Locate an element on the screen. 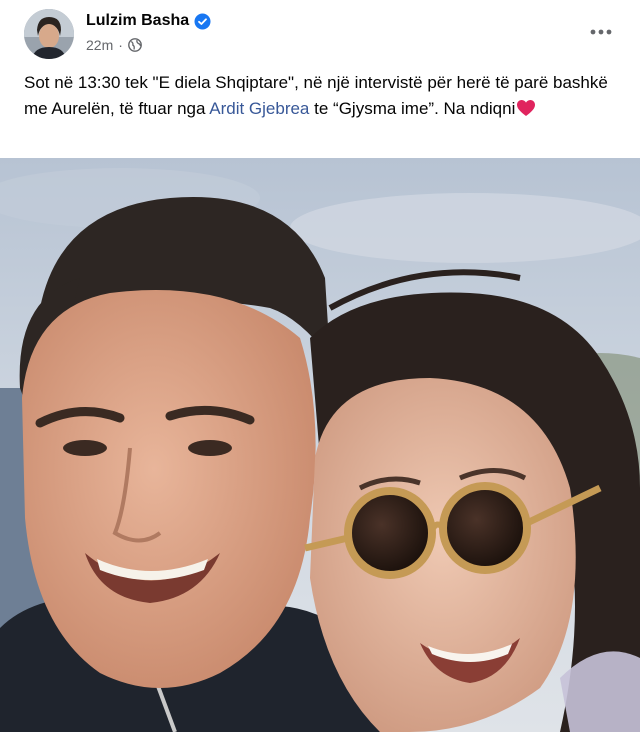 The height and width of the screenshot is (732, 640). more-options-icon is located at coordinates (601, 32).